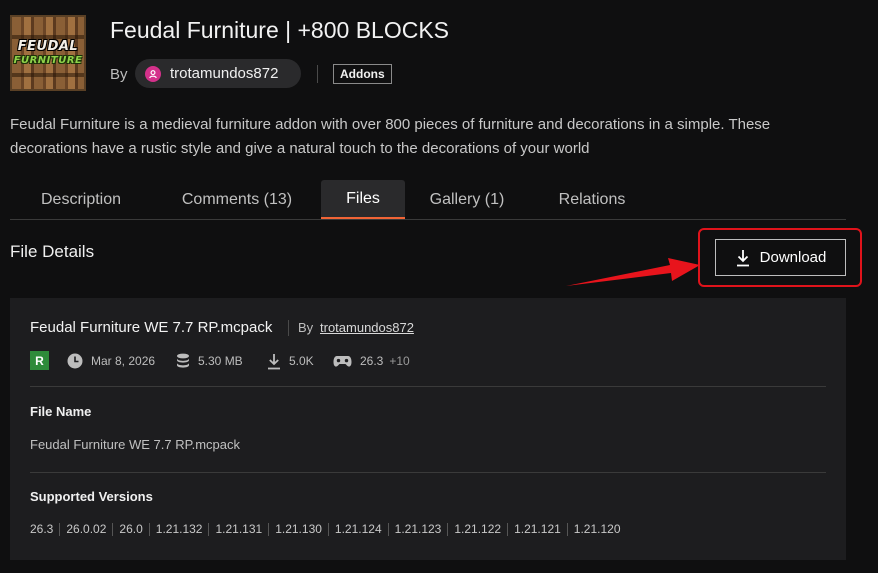 The image size is (878, 573). Describe the element at coordinates (592, 199) in the screenshot. I see `tab-relations: Relations` at that location.